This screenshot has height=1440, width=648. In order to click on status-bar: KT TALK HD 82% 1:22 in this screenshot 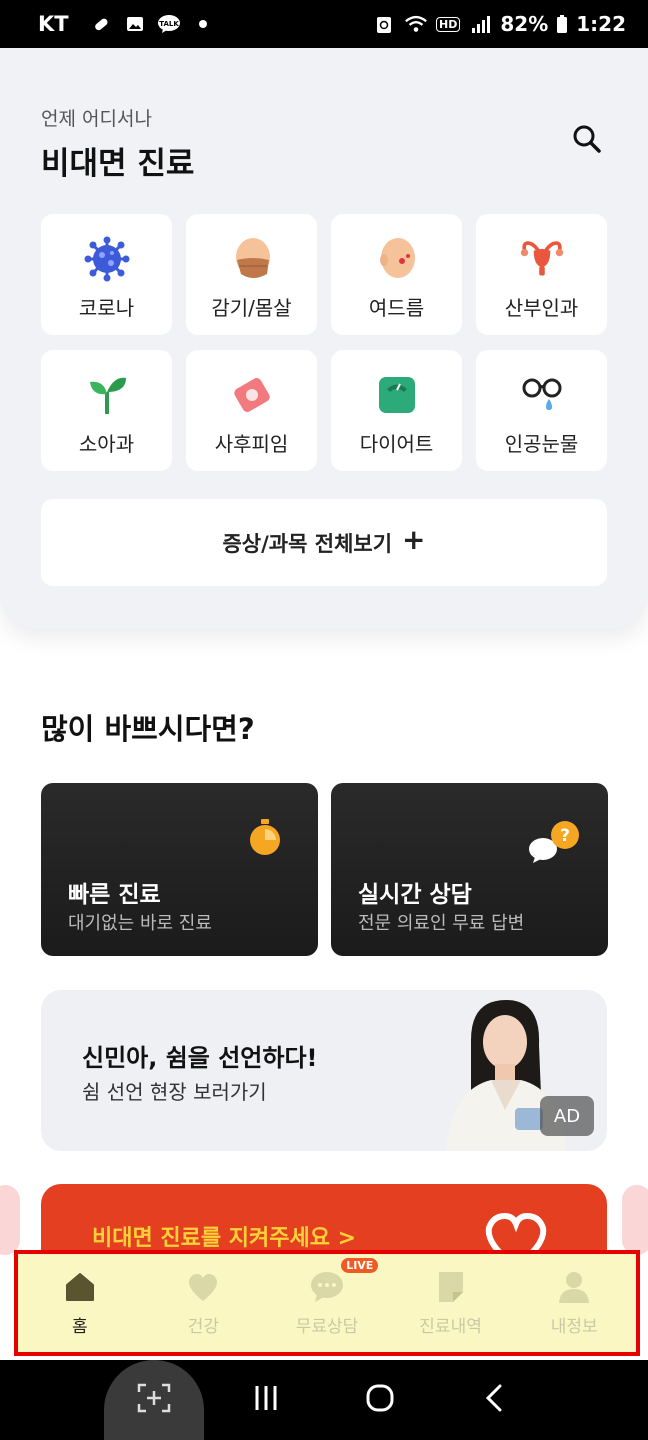, I will do `click(324, 24)`.